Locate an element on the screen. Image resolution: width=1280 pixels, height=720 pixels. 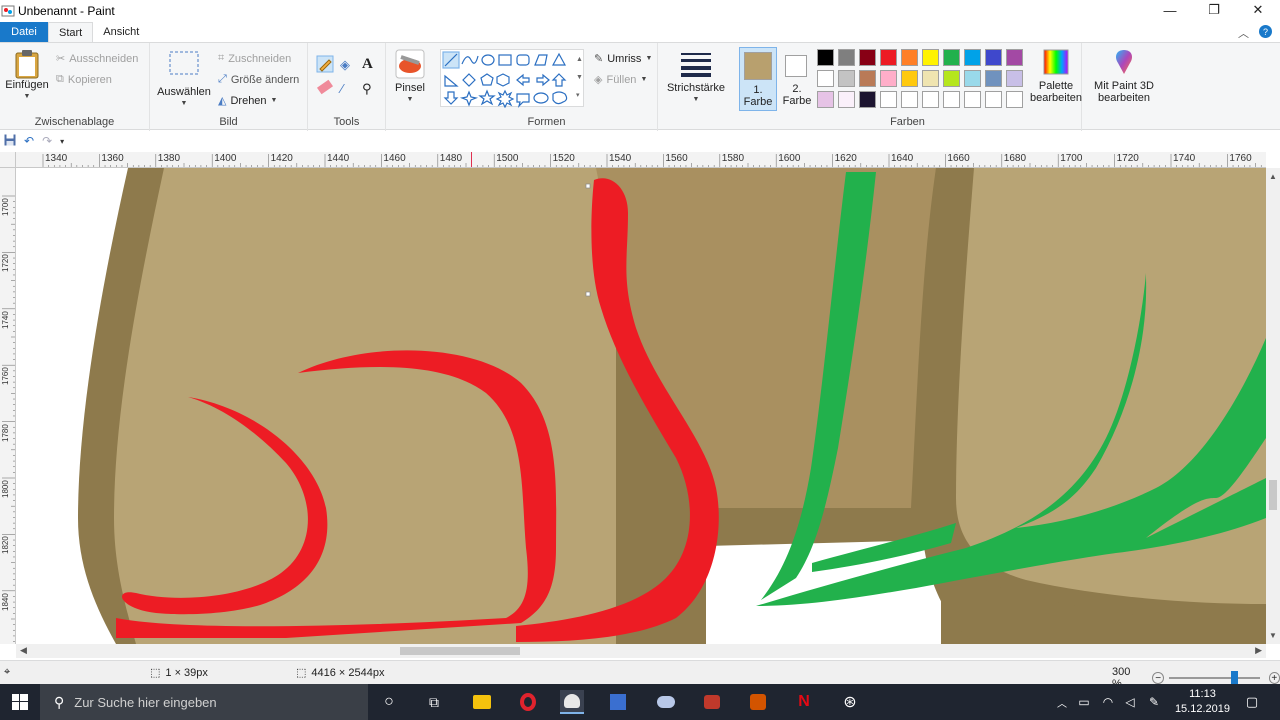
vertical-scroll-thumb is located at coordinates (1273, 495).